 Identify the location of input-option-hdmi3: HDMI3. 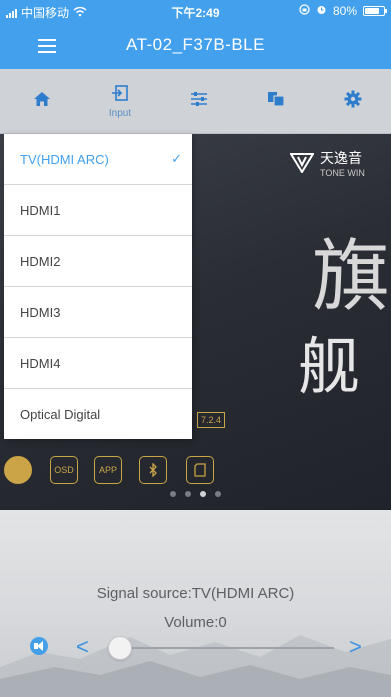
(98, 312).